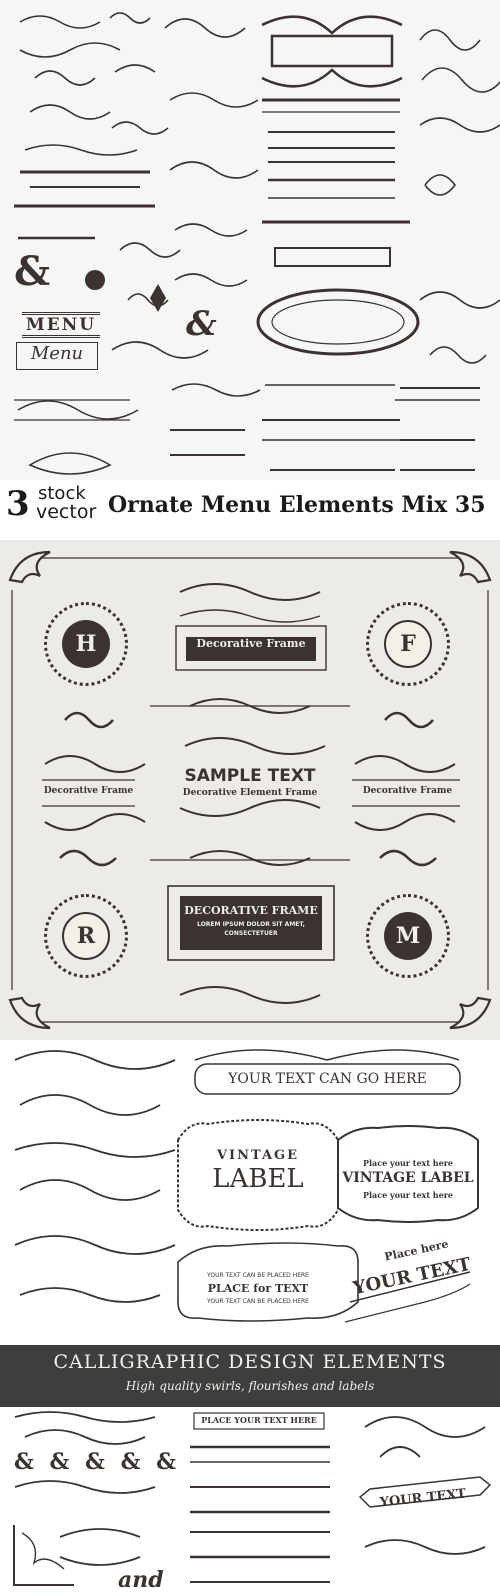 This screenshot has height=1595, width=500. Describe the element at coordinates (258, 1301) in the screenshot. I see `tiny-text-bottom: YOUR TEXT CAN BE PLACED HERE` at that location.